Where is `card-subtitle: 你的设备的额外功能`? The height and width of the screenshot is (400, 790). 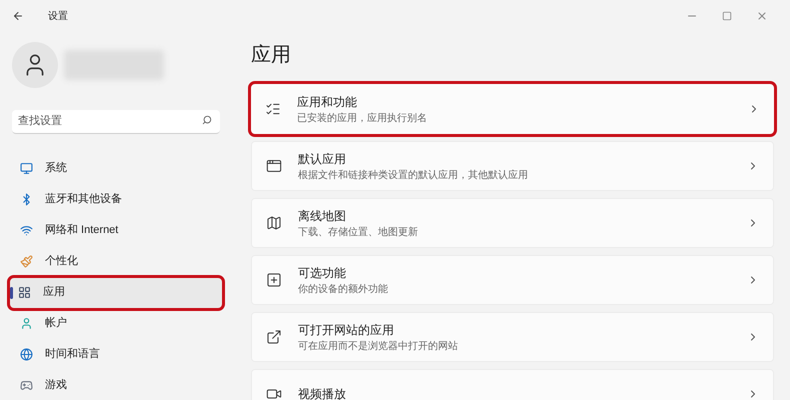
card-subtitle: 你的设备的额外功能 is located at coordinates (343, 289).